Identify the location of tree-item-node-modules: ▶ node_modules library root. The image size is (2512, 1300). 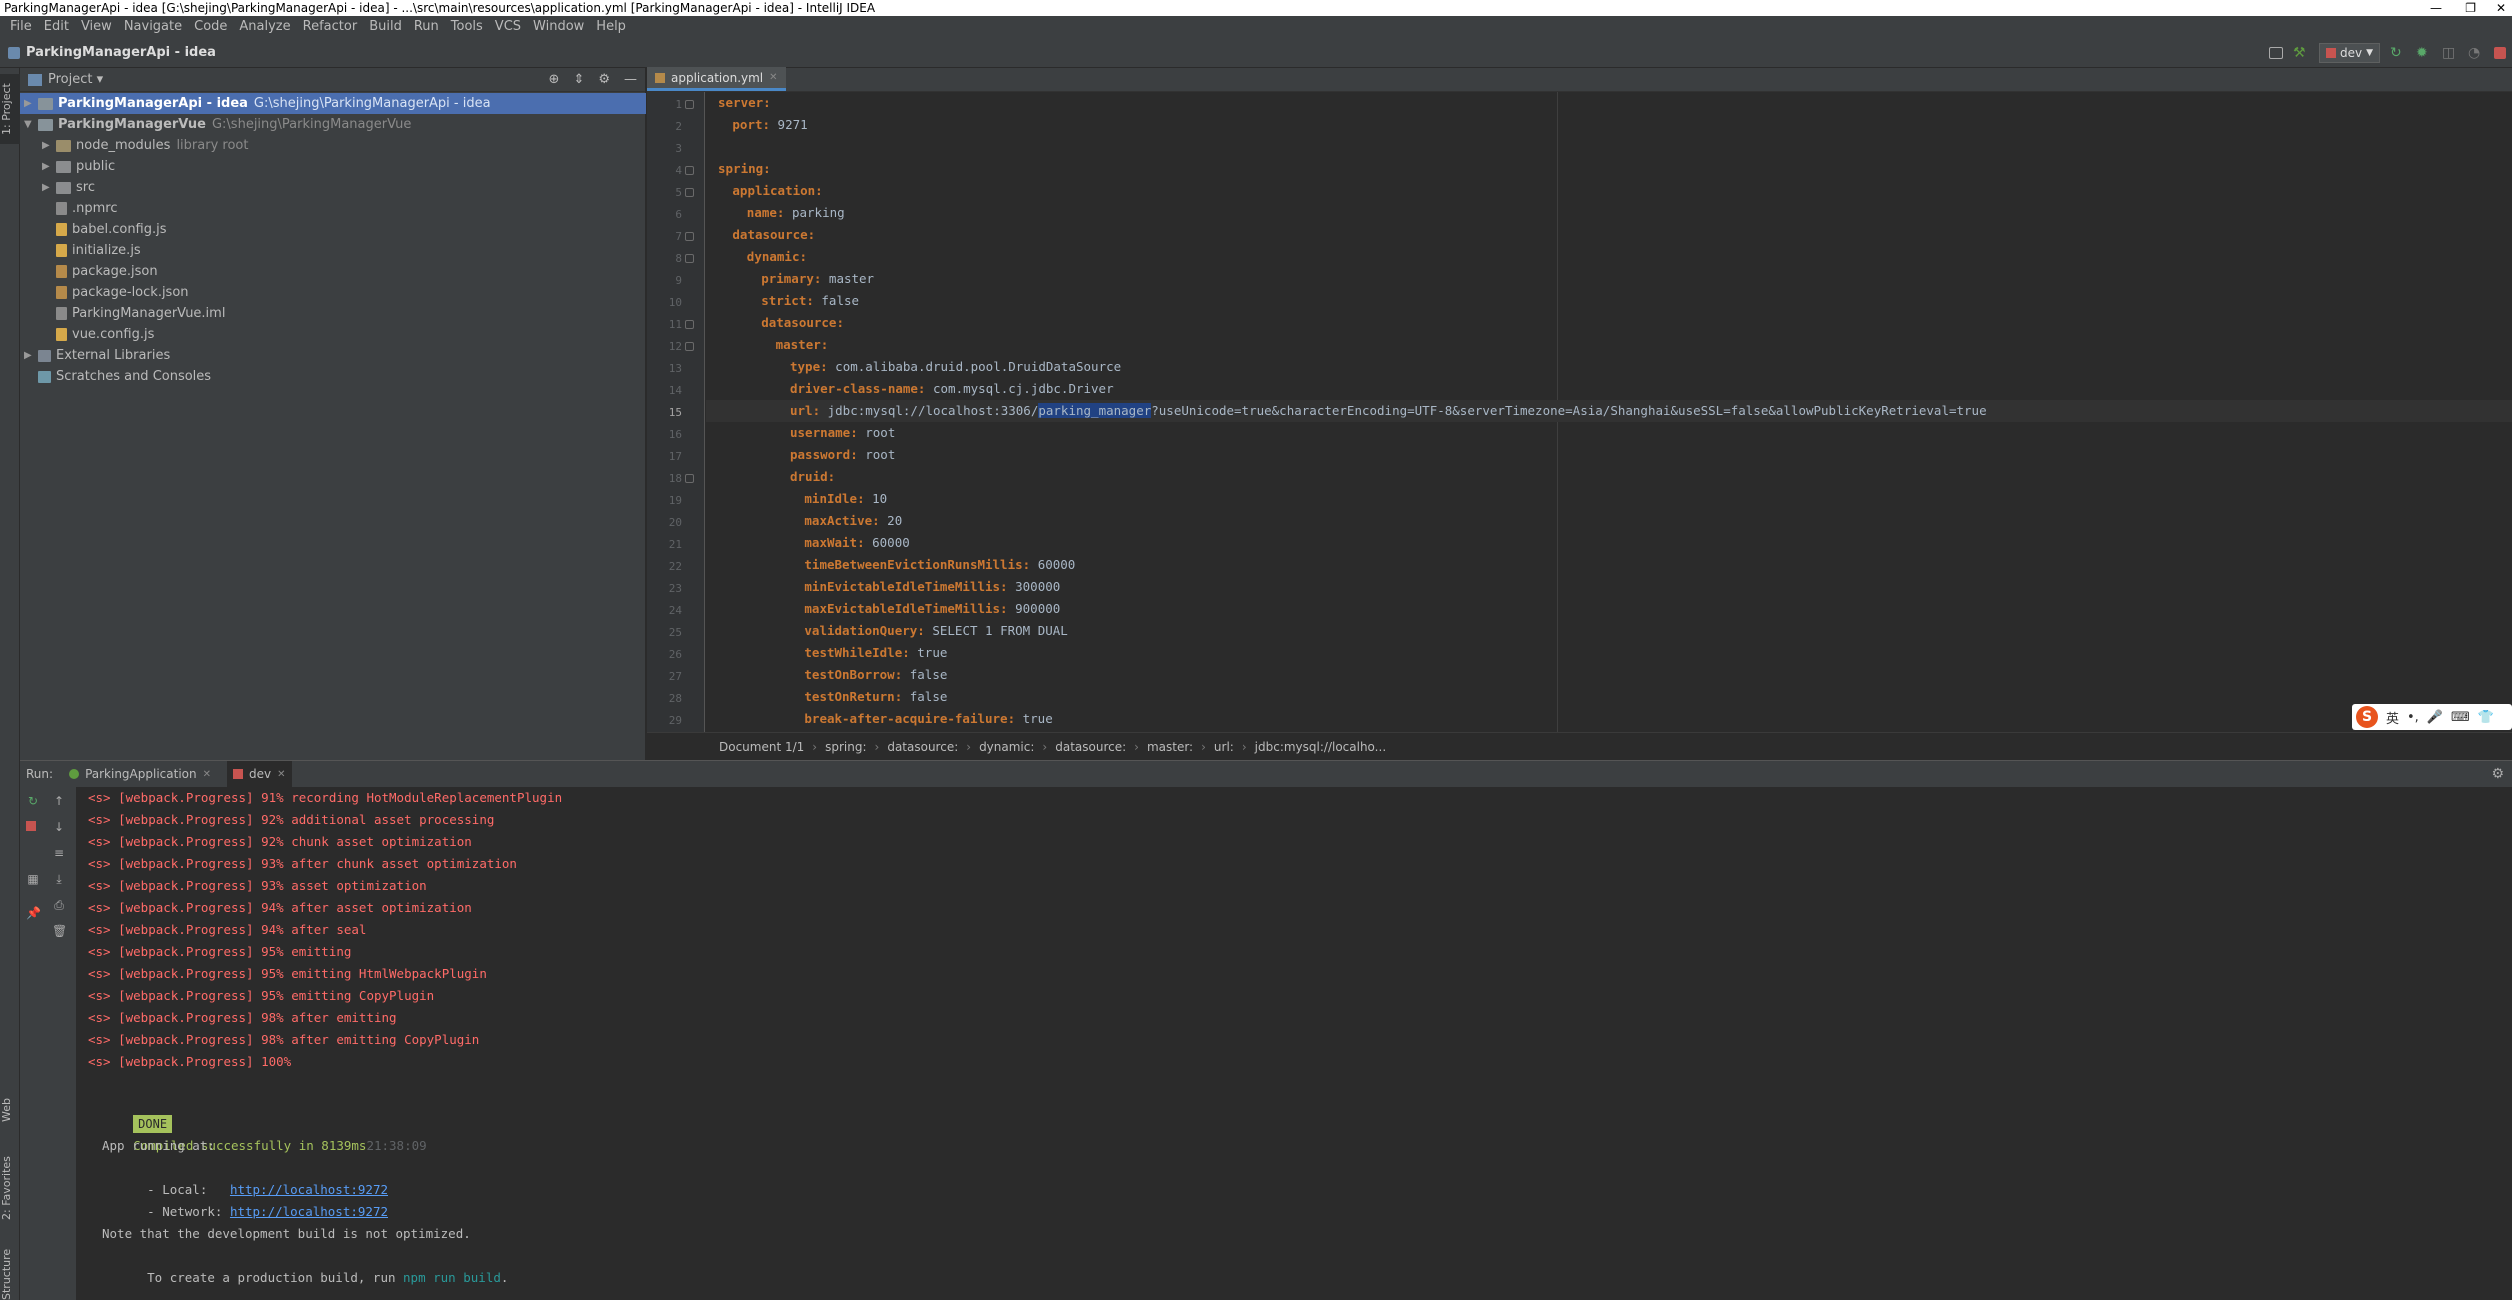
(333, 145).